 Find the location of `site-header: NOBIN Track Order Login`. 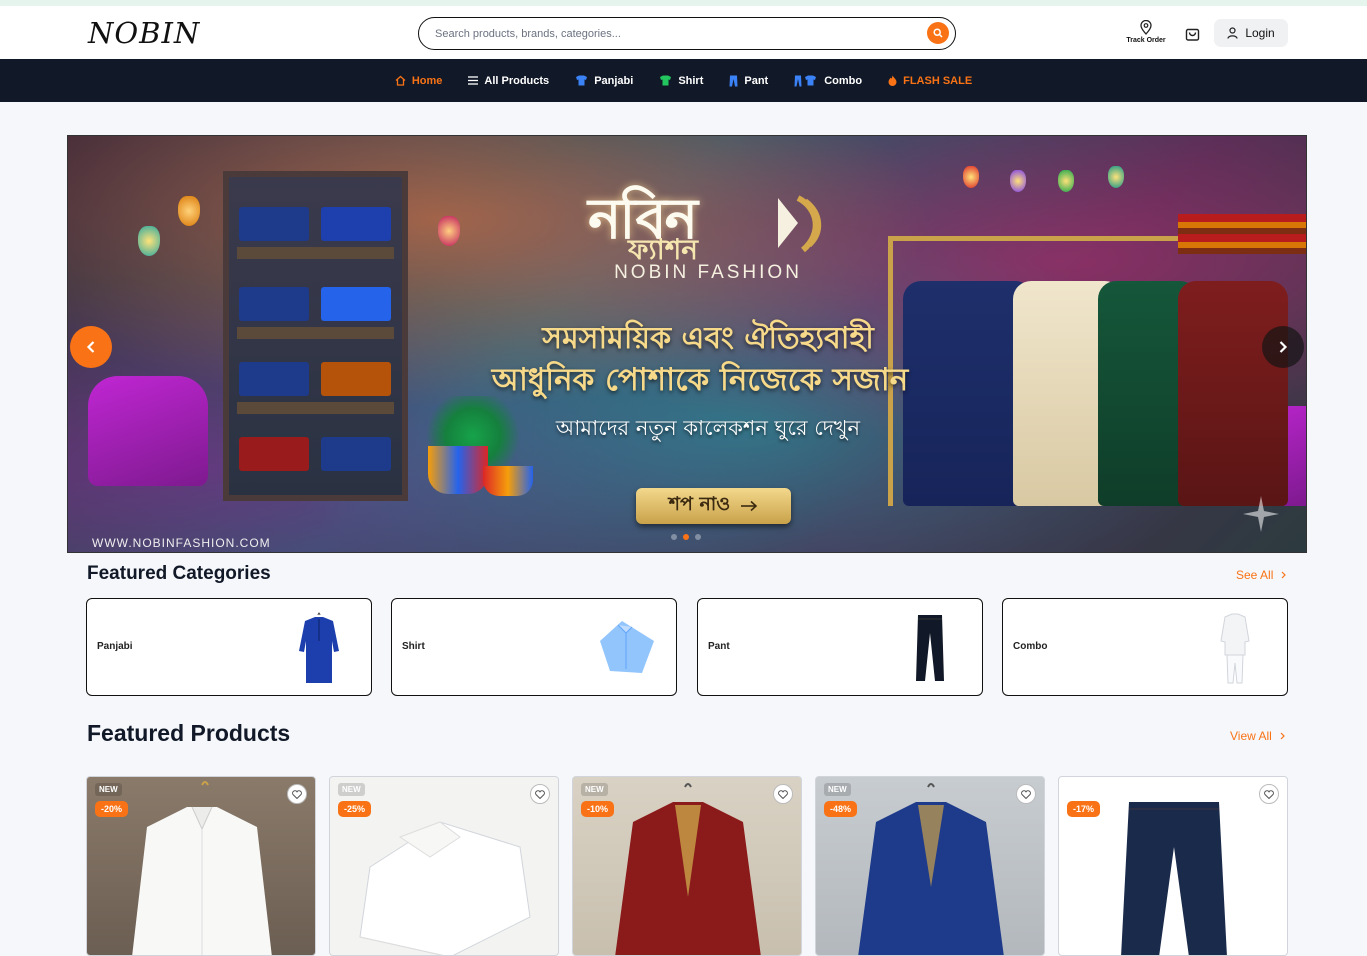

site-header: NOBIN Track Order Login is located at coordinates (683, 32).